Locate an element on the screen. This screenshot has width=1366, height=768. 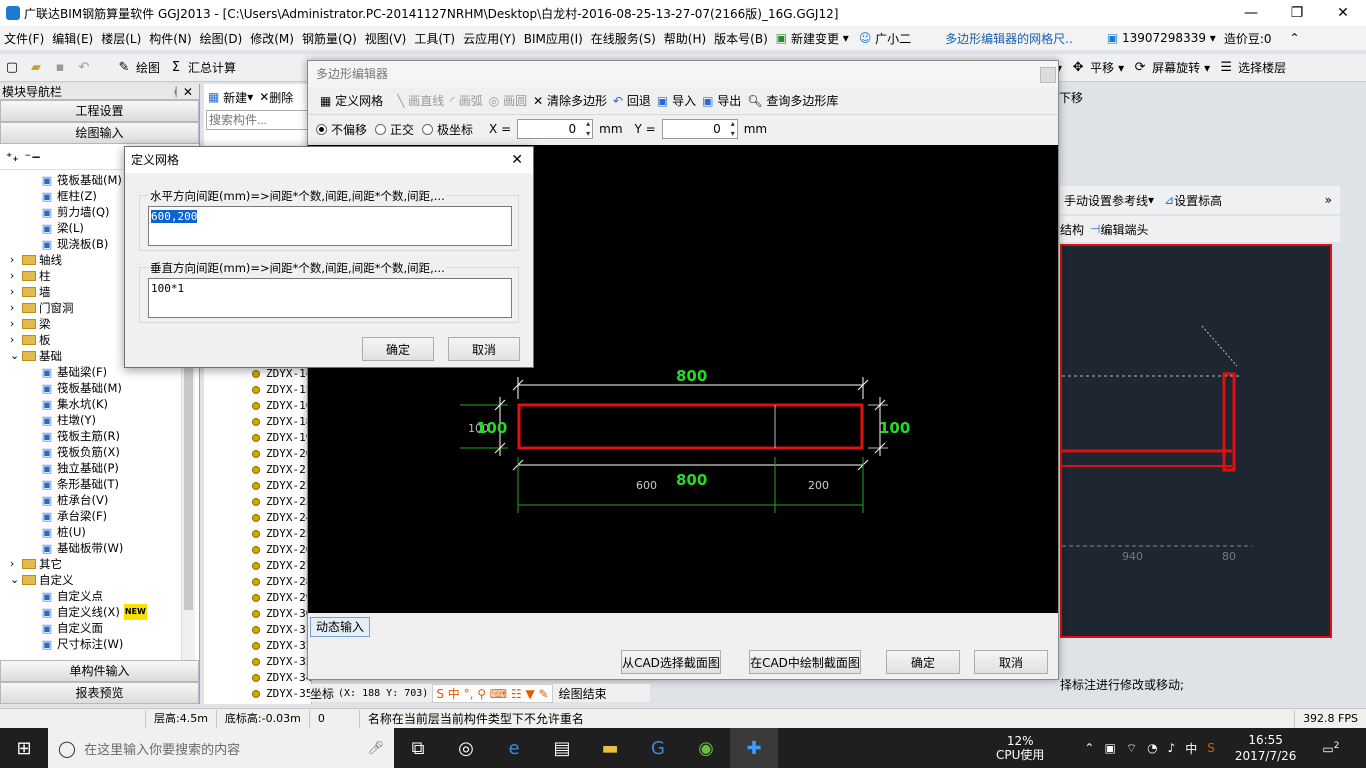
no-offset-radio is located at coordinates (321, 129).